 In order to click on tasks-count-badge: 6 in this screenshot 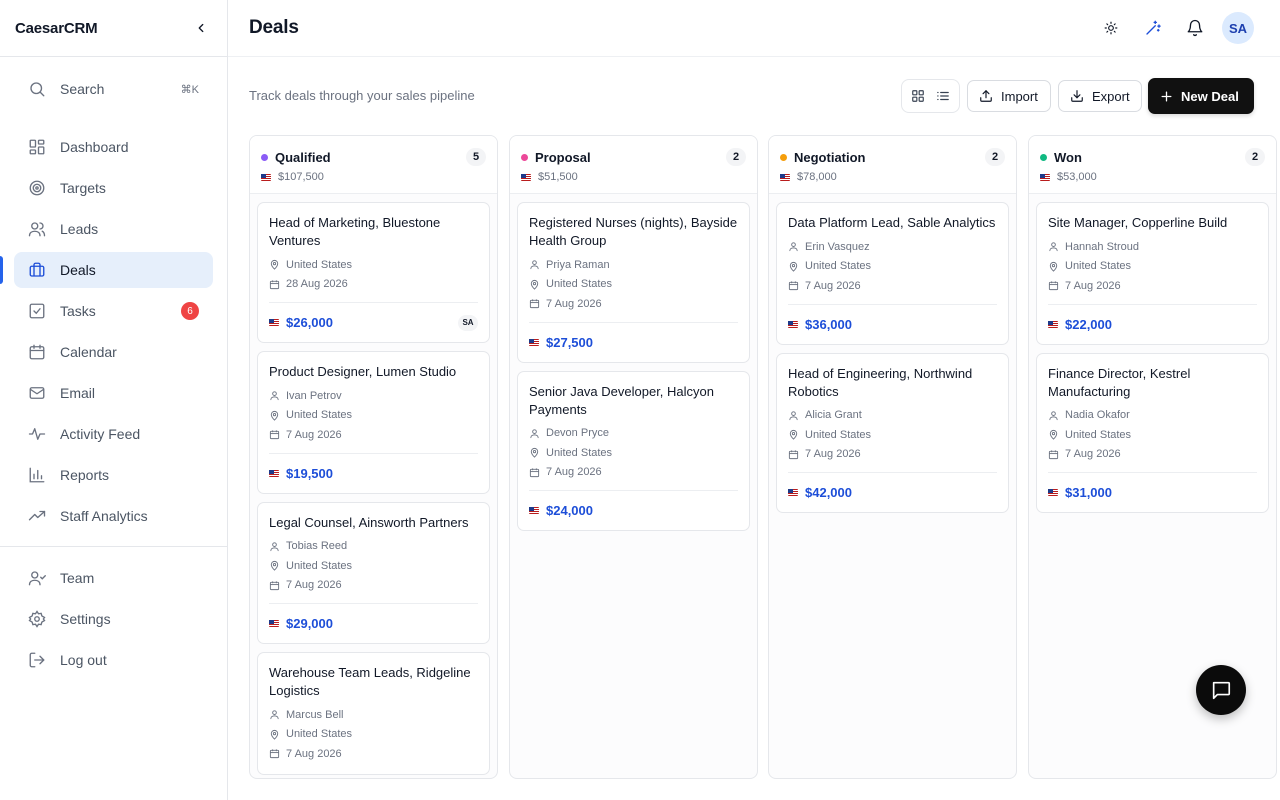, I will do `click(190, 311)`.